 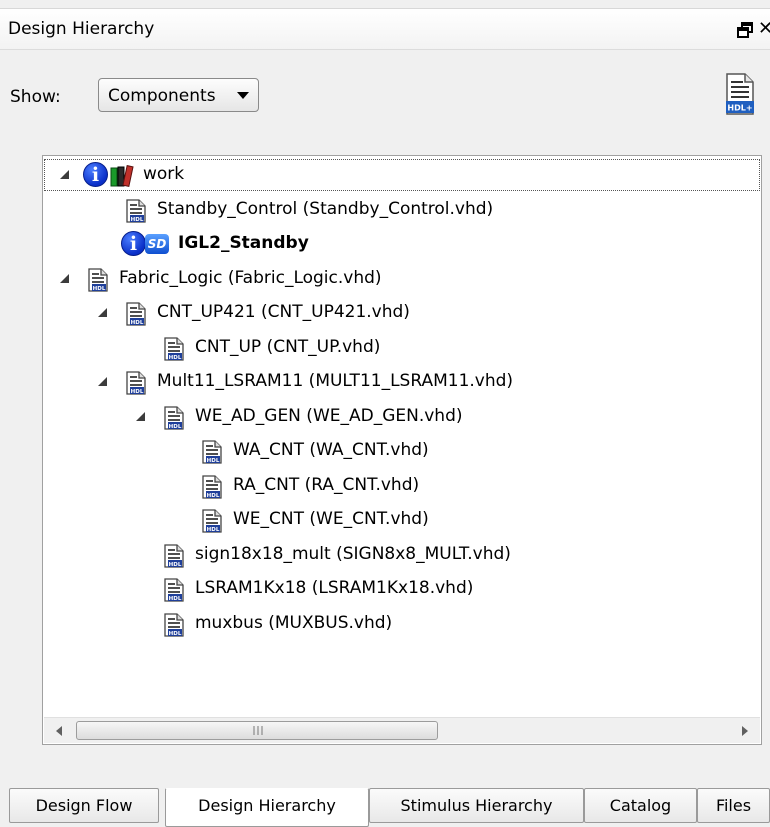 What do you see at coordinates (385, 29) in the screenshot?
I see `panel-titlebar: Design Hierarchy ✕` at bounding box center [385, 29].